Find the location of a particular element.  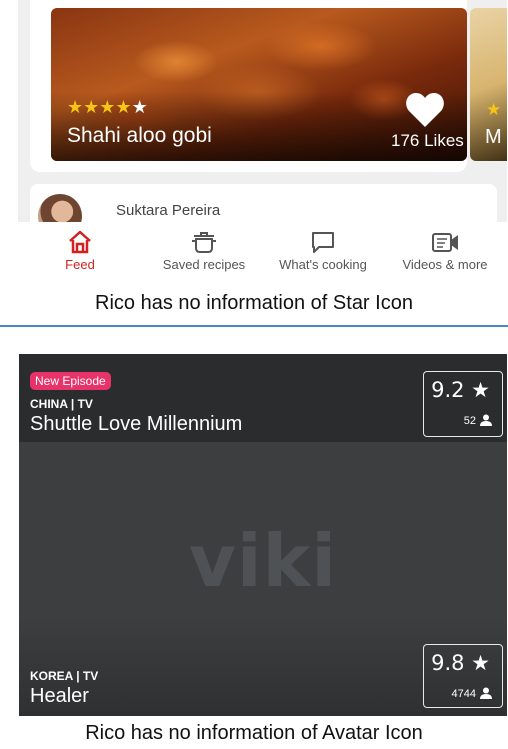

show-title: Shuttle Love Millennium is located at coordinates (136, 424).